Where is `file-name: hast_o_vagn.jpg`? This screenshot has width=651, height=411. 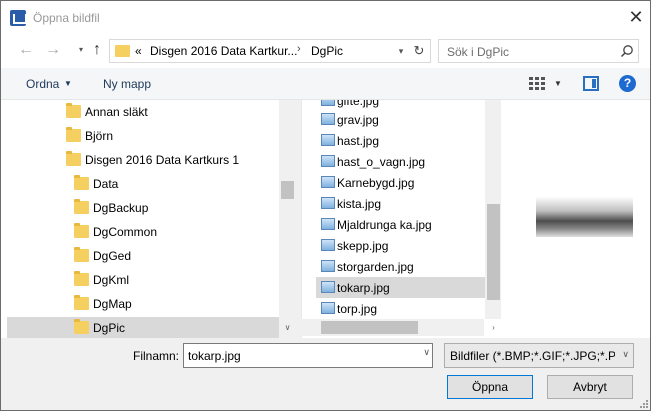 file-name: hast_o_vagn.jpg is located at coordinates (381, 162).